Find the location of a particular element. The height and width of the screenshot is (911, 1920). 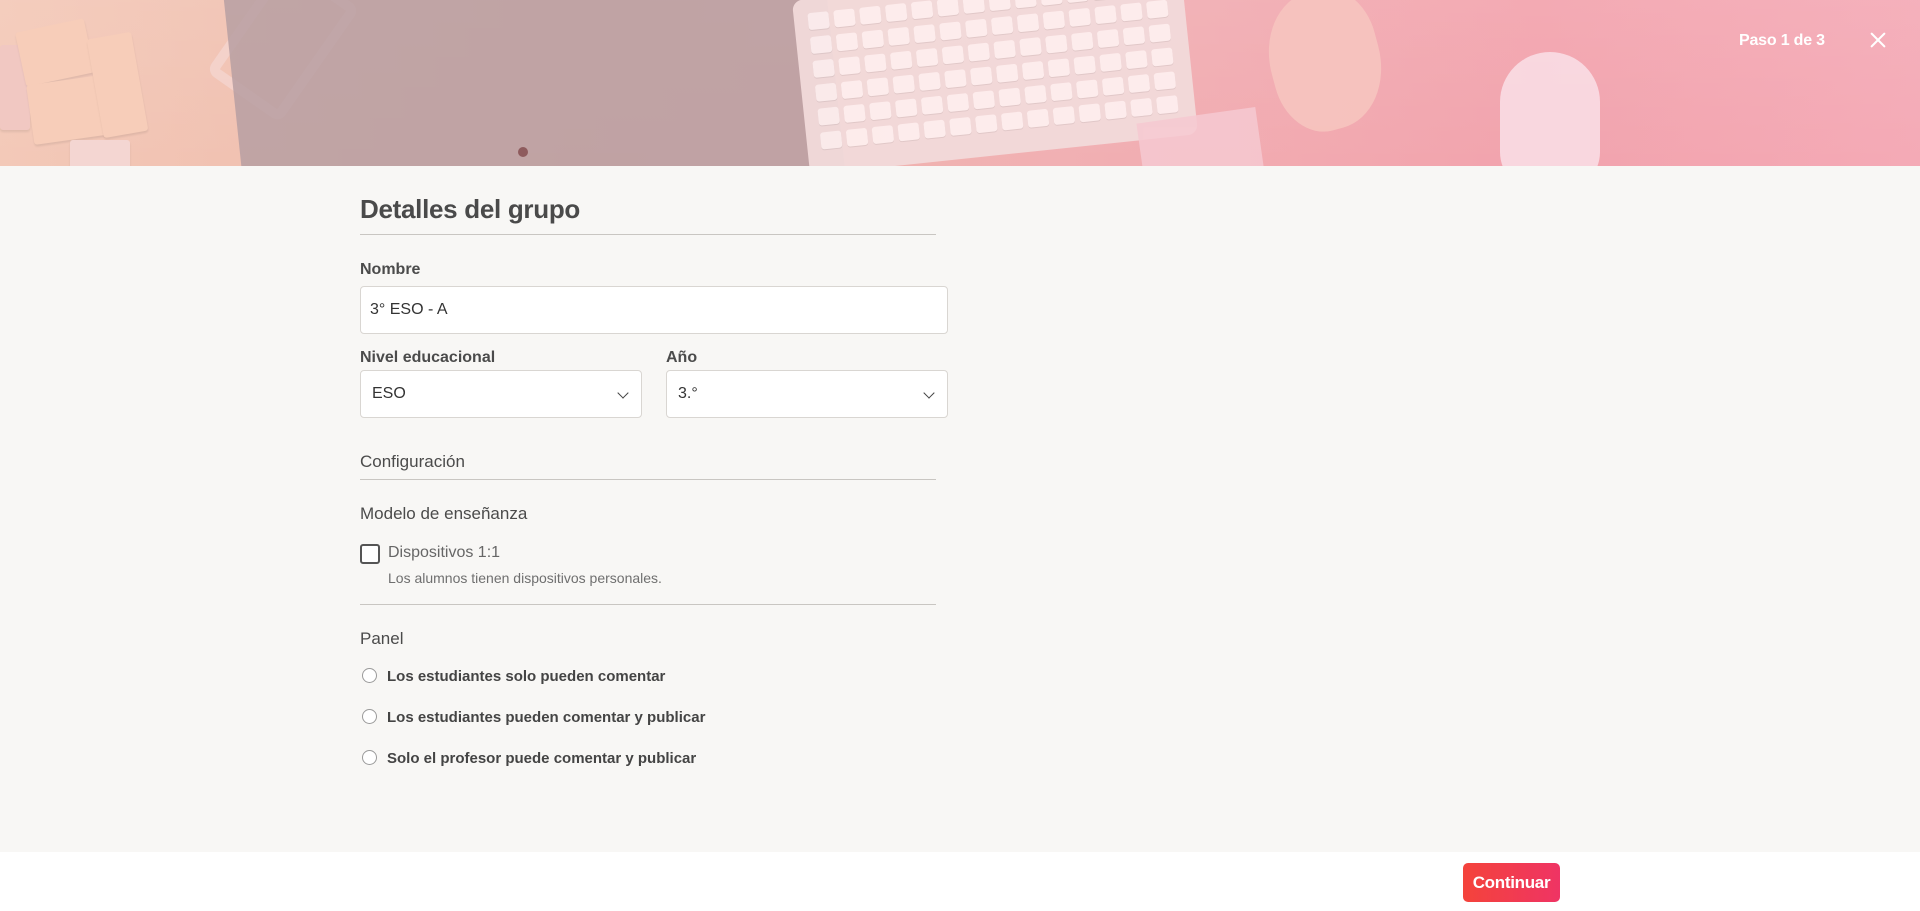

panel-option-label: Los estudiantes solo pueden comentar is located at coordinates (526, 676).